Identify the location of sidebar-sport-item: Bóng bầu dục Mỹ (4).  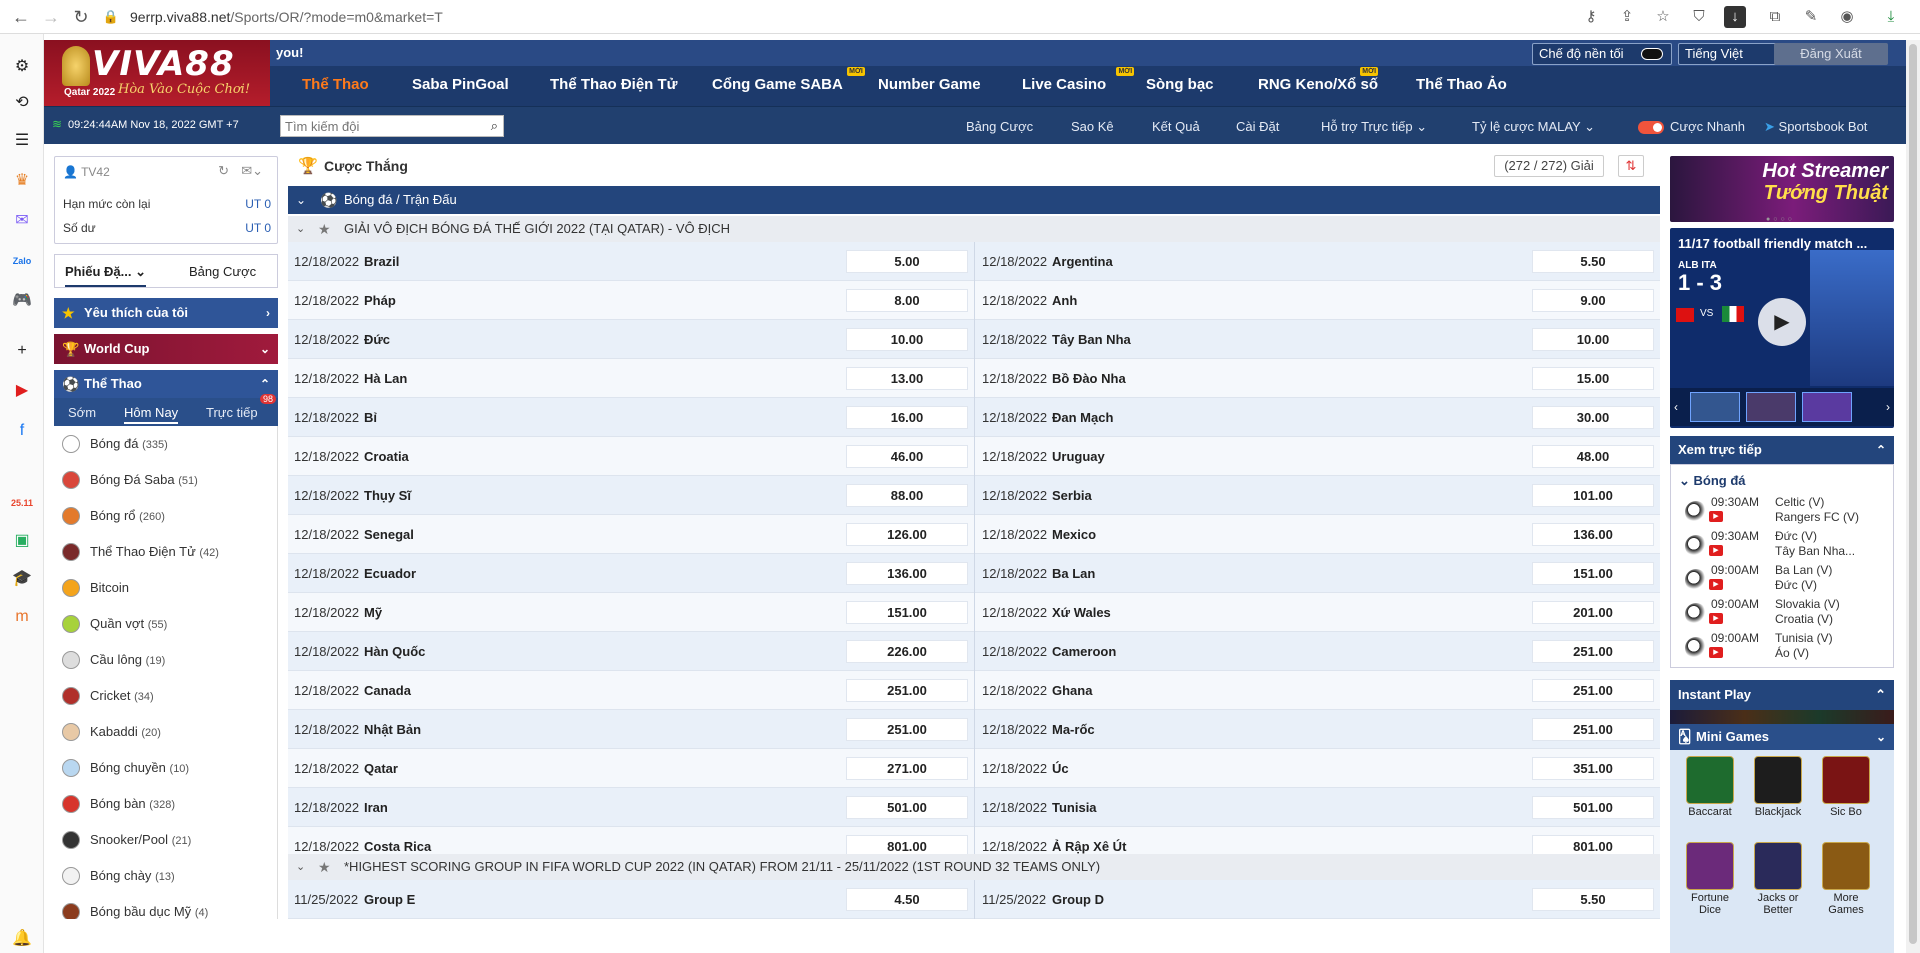
(167, 909).